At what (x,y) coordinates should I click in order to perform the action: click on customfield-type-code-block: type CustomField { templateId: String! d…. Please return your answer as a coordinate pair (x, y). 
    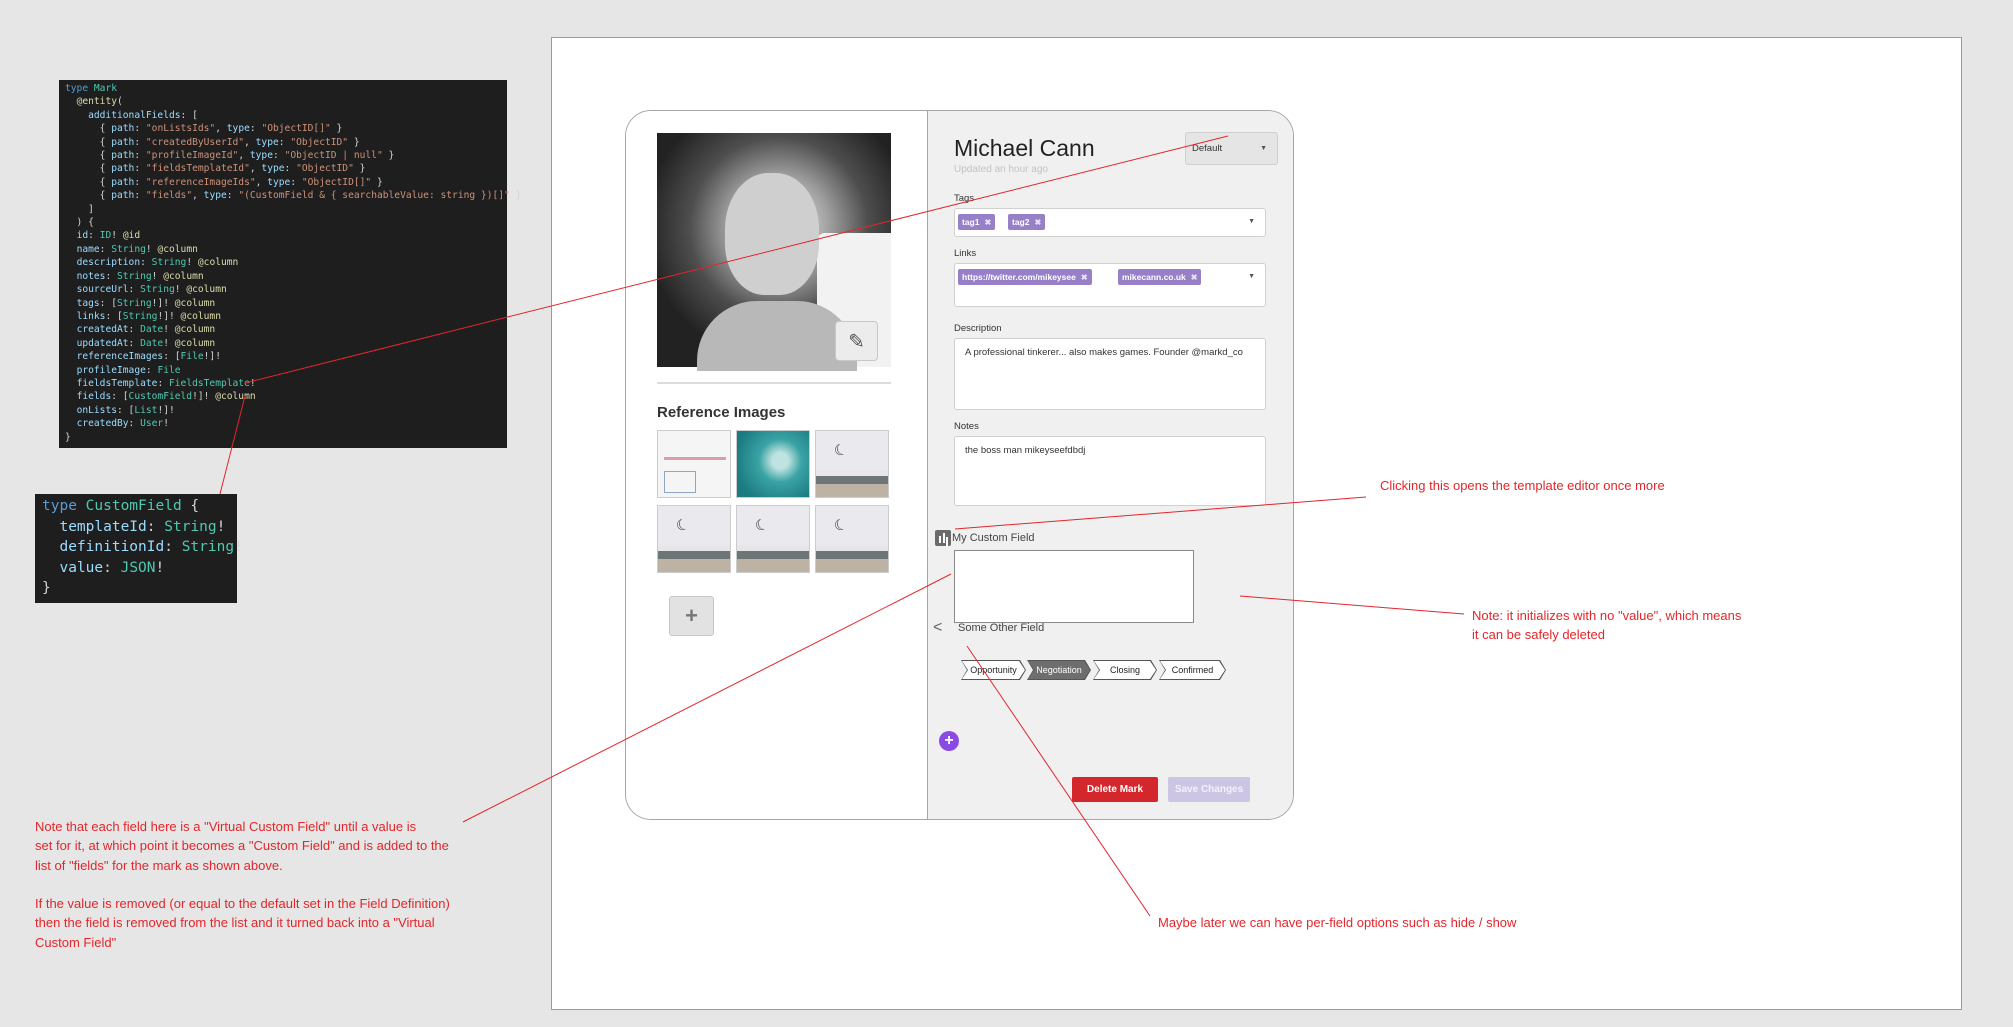
    Looking at the image, I should click on (139, 548).